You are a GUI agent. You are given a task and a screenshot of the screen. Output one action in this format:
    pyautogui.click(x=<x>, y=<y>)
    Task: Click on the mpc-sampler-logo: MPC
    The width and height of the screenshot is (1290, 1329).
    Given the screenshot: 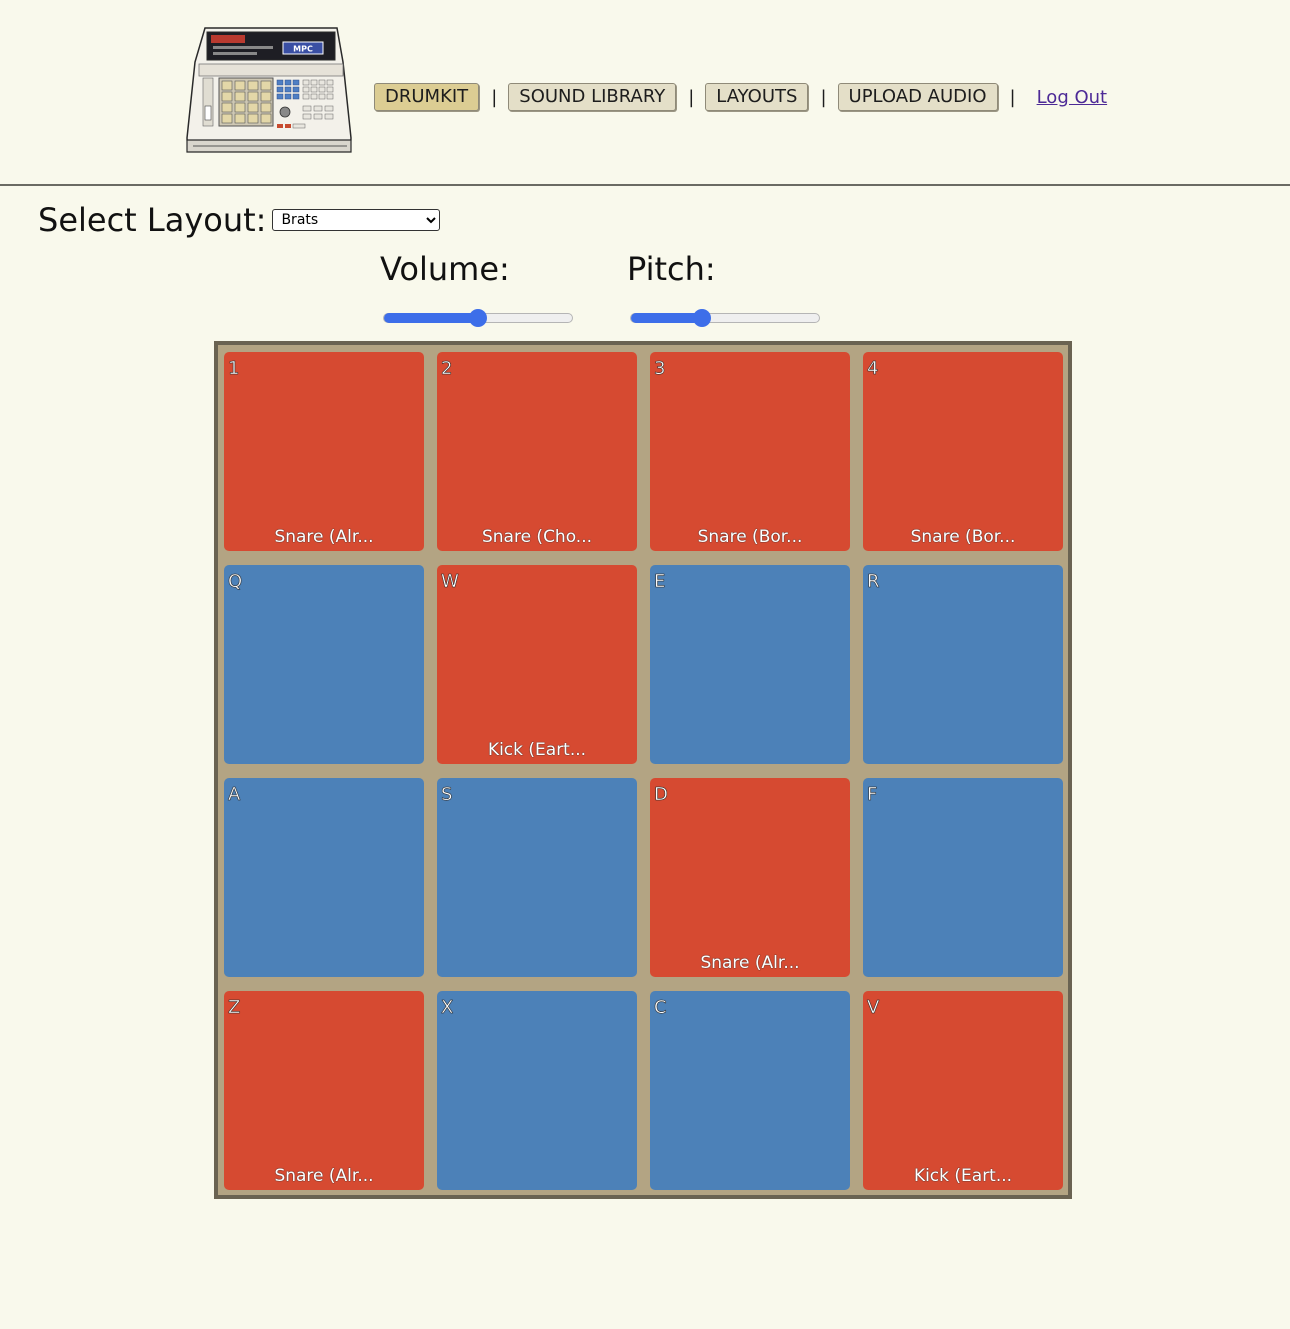 What is the action you would take?
    pyautogui.click(x=271, y=91)
    